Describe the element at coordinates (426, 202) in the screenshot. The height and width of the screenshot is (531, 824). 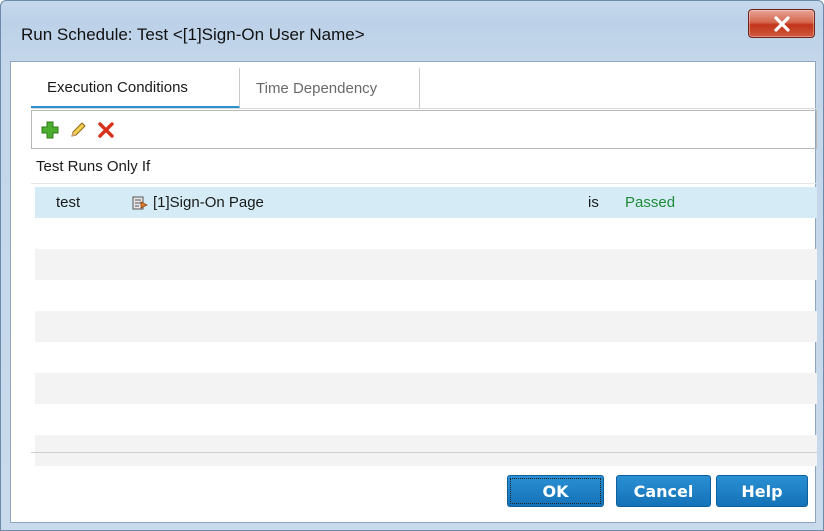
I see `condition-row: test [1]Sign-On Page is Passed` at that location.